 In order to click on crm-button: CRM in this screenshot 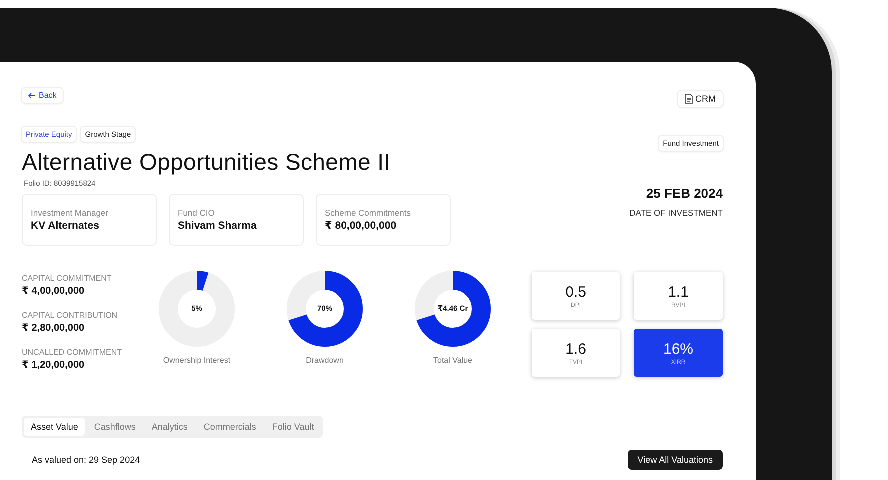, I will do `click(700, 99)`.